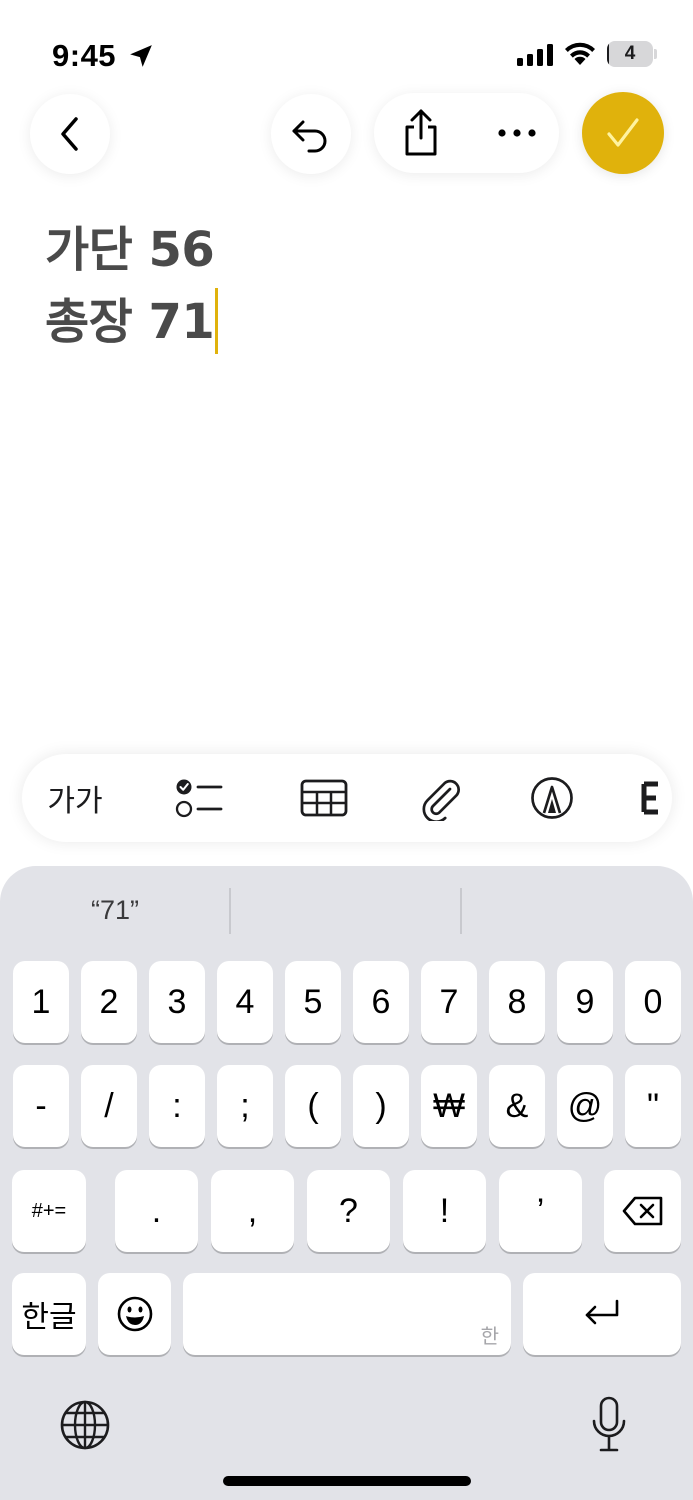 The width and height of the screenshot is (693, 1500). I want to click on symbol-key: ₩, so click(449, 1106).